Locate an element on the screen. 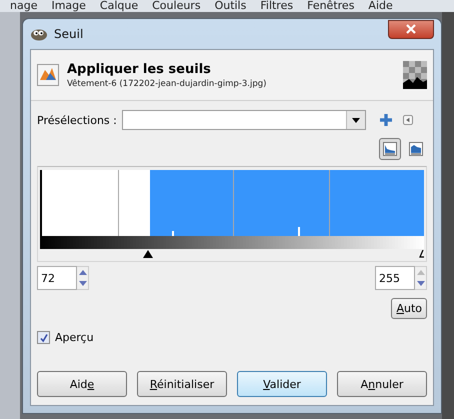 The image size is (454, 419). menu-item: Filtres is located at coordinates (277, 6).